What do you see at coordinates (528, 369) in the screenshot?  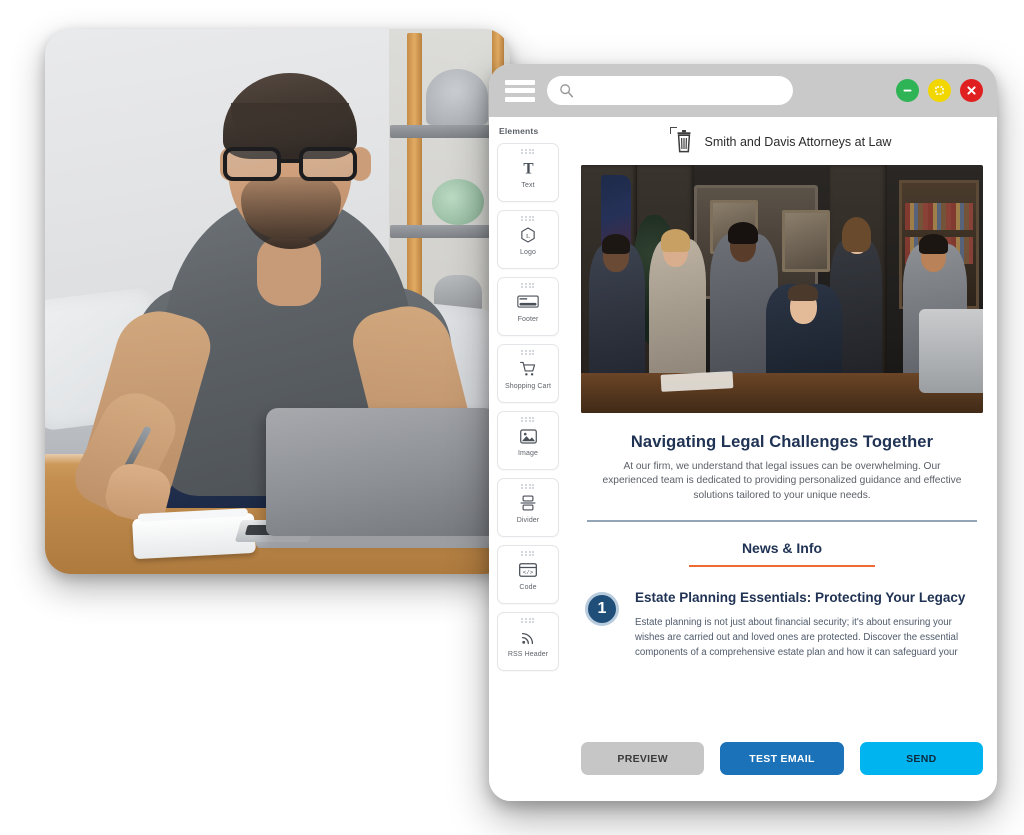 I see `shopping-cart-icon` at bounding box center [528, 369].